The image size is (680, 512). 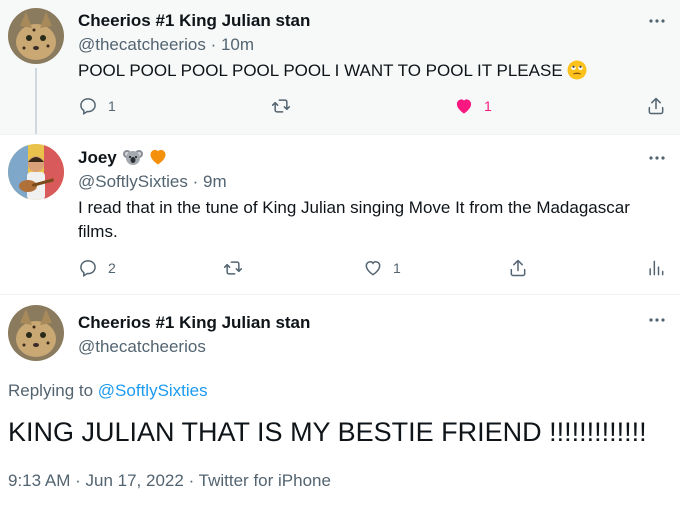 I want to click on tweet-source: Twitter for iPhone, so click(x=265, y=480).